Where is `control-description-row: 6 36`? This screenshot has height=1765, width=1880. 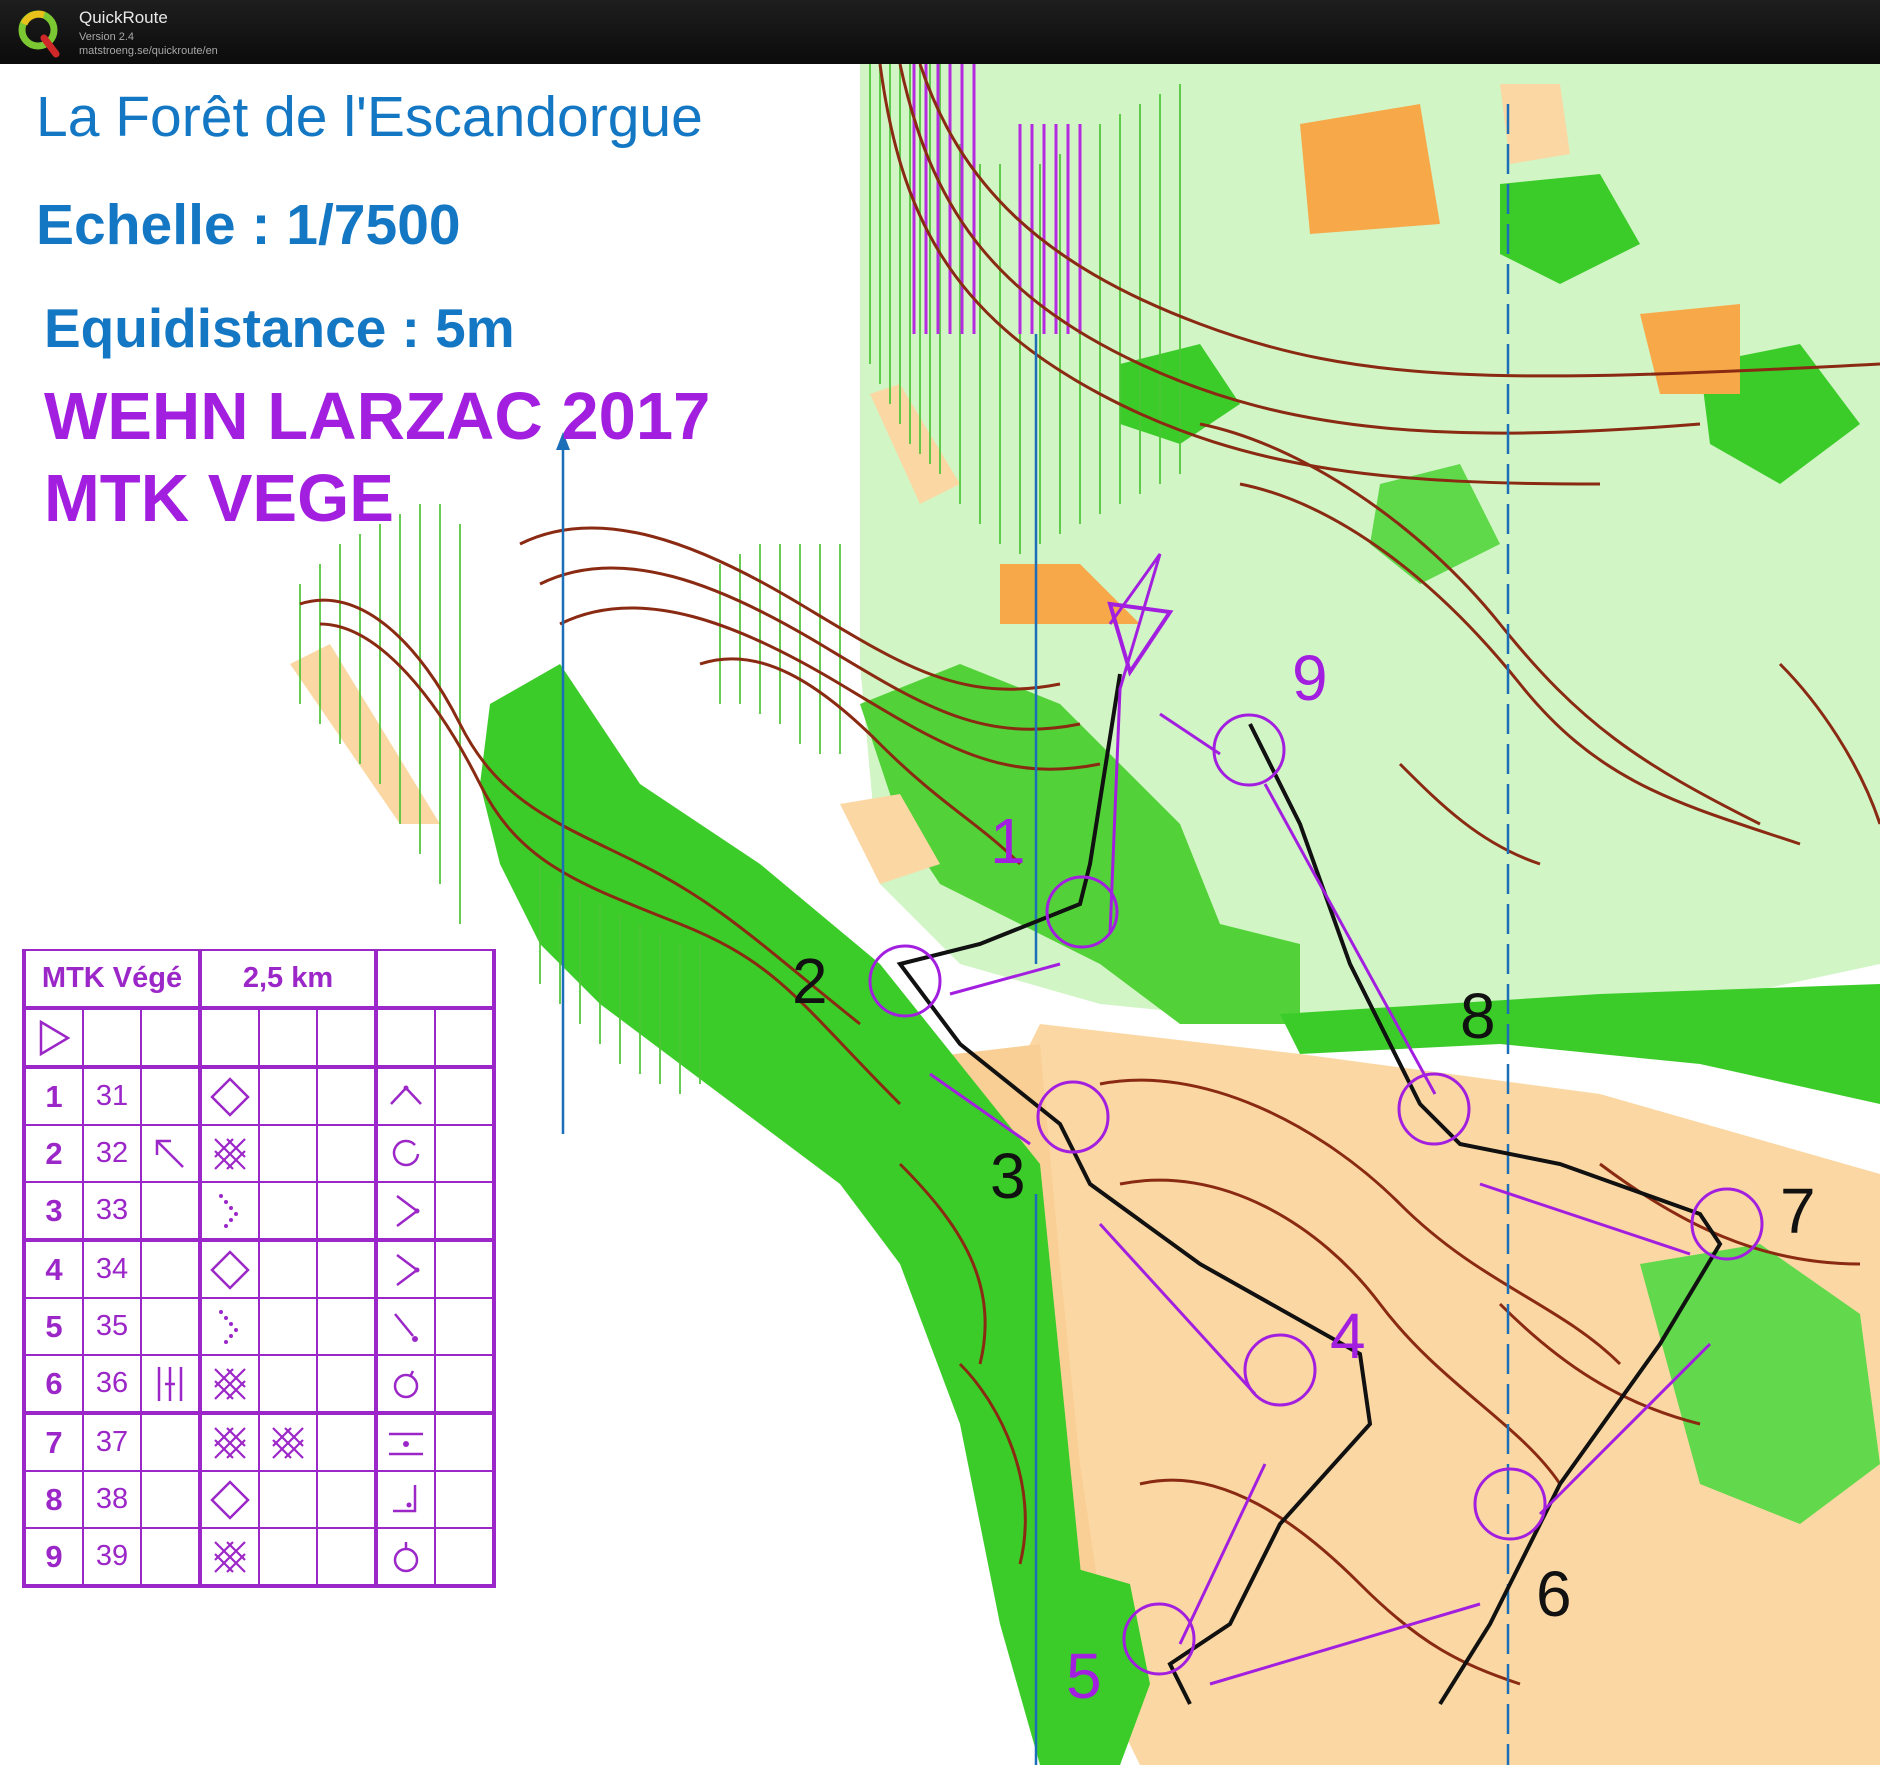 control-description-row: 6 36 is located at coordinates (259, 1384).